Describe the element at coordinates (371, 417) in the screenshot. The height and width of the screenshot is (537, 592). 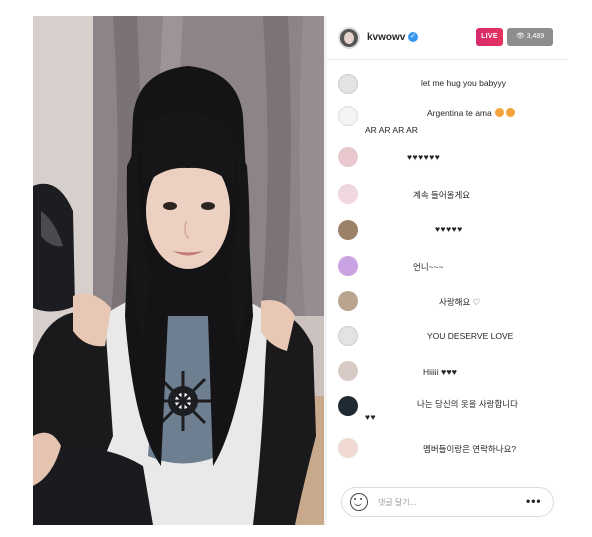
I see `comment-hearts: ♥♥` at that location.